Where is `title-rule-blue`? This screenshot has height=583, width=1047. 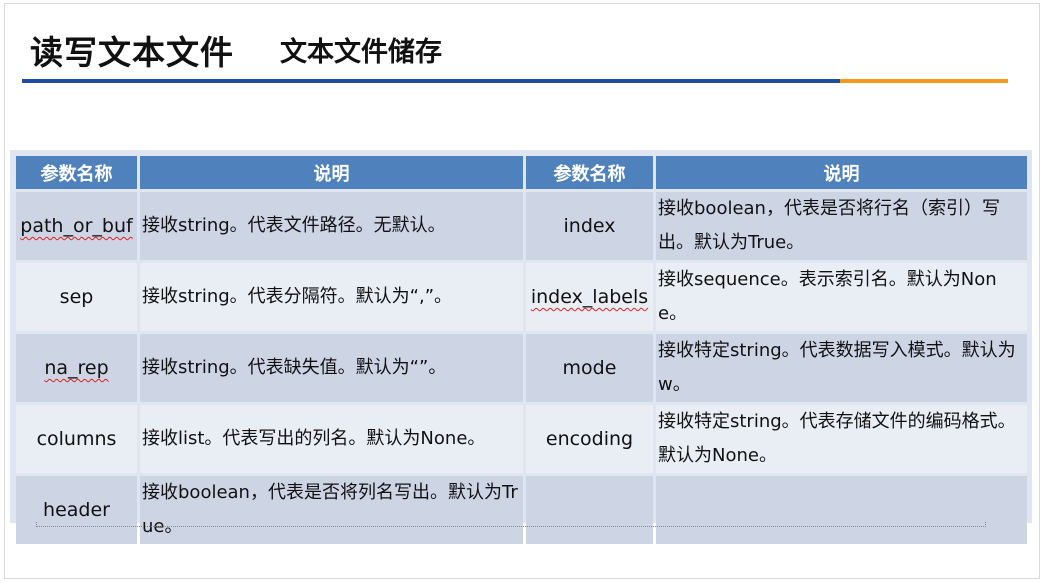 title-rule-blue is located at coordinates (431, 81).